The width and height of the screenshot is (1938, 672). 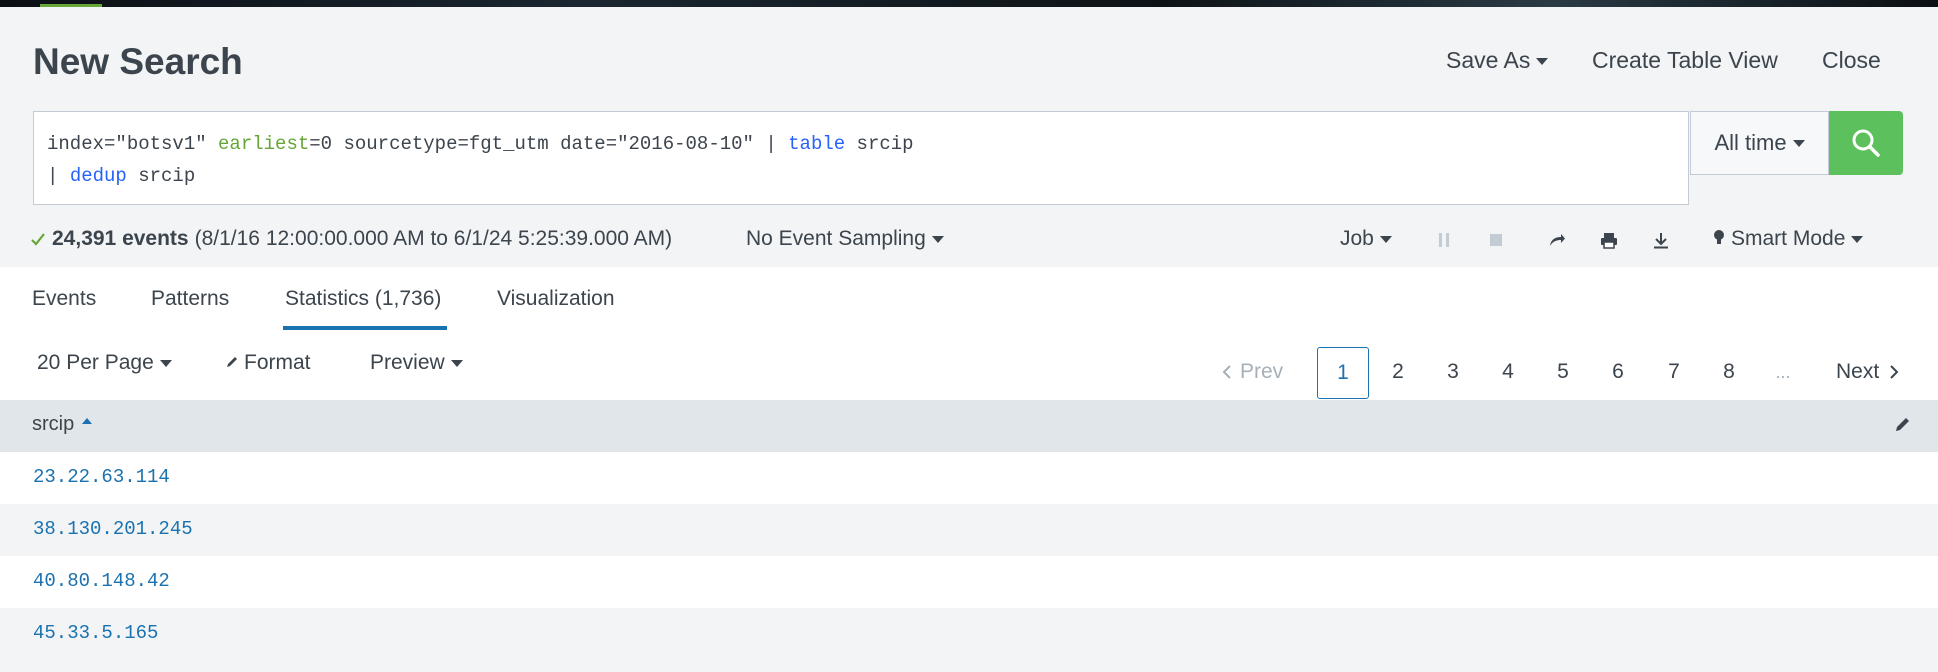 I want to click on export-icon, so click(x=1661, y=240).